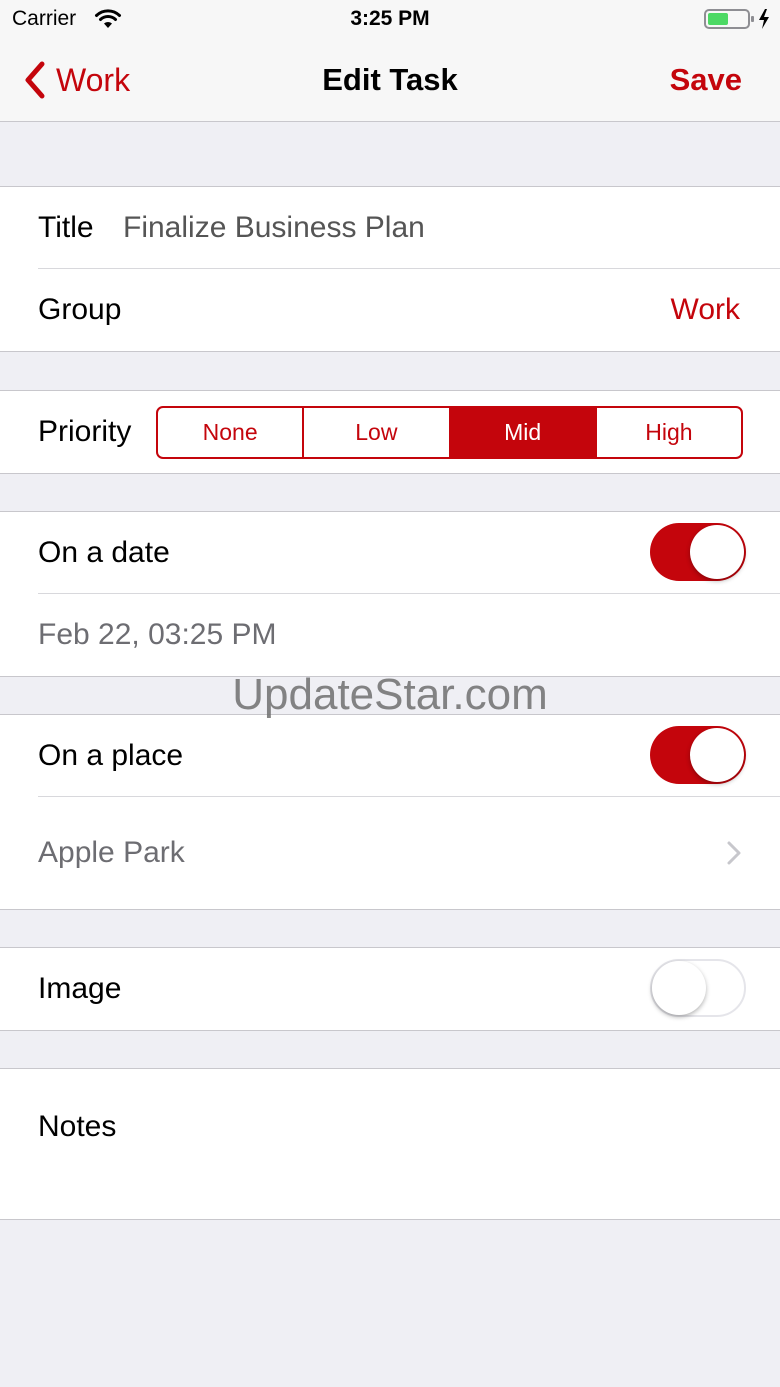  I want to click on group-label: Group, so click(80, 309).